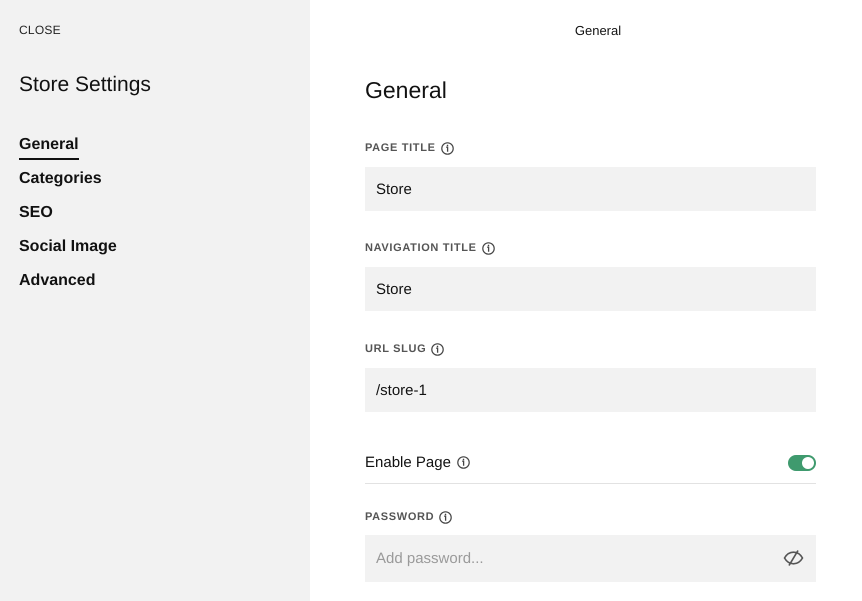 The image size is (862, 601). What do you see at coordinates (598, 31) in the screenshot?
I see `header-title: General` at bounding box center [598, 31].